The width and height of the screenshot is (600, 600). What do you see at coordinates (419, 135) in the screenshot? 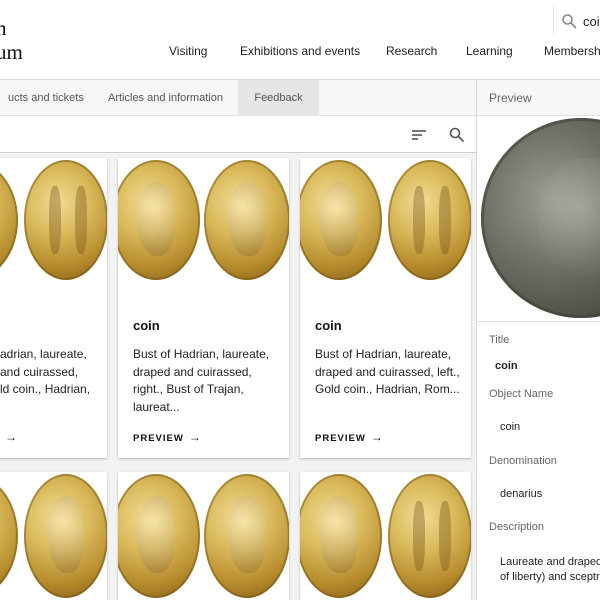
I see `sort-icon` at bounding box center [419, 135].